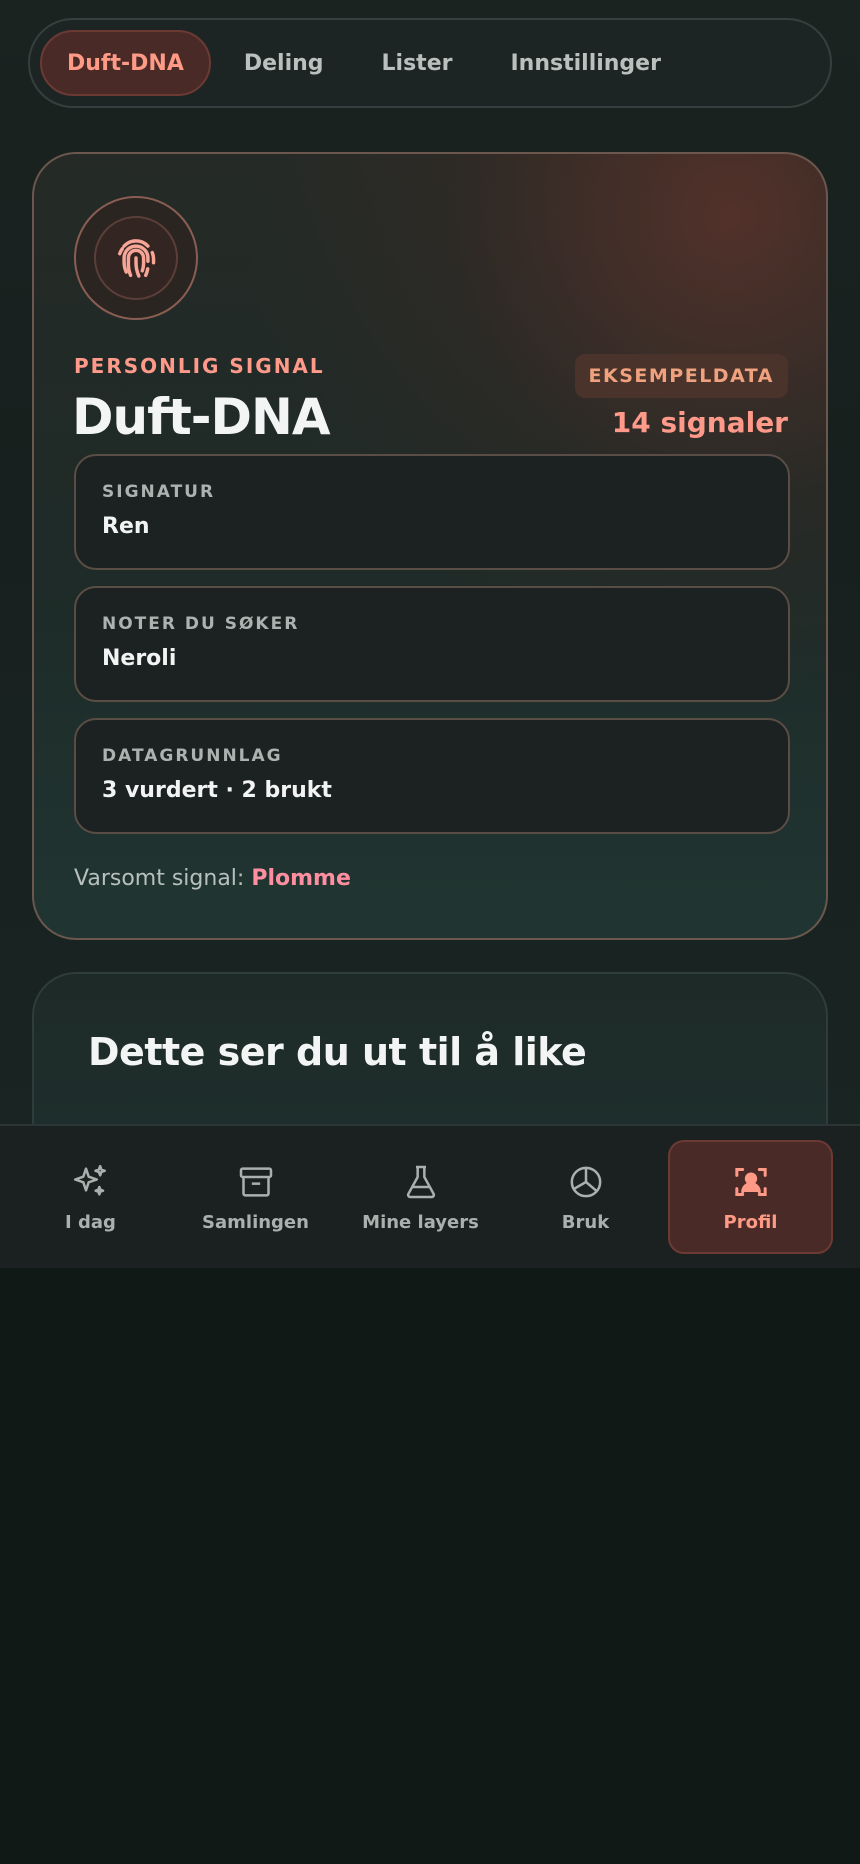 The width and height of the screenshot is (860, 1864). I want to click on nav-item-samlingen: Samlingen, so click(255, 1197).